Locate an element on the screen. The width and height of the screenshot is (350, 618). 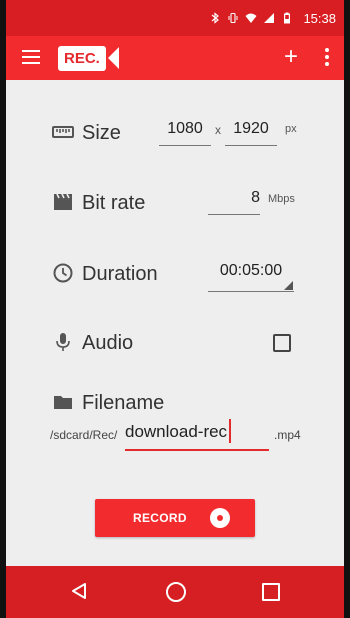
home-icon is located at coordinates (176, 592).